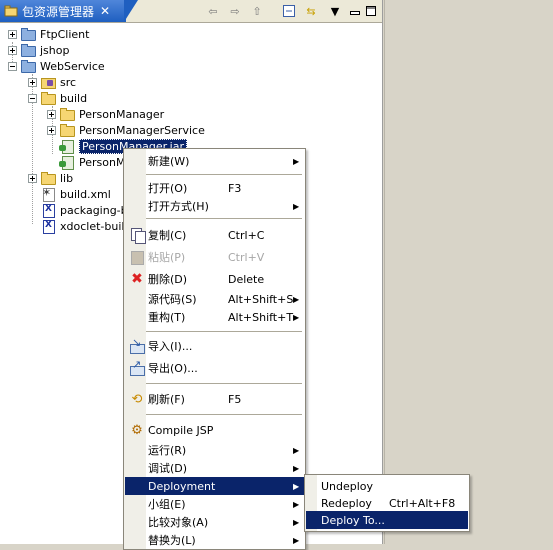 This screenshot has height=550, width=553. I want to click on tab-edge, so click(131, 11).